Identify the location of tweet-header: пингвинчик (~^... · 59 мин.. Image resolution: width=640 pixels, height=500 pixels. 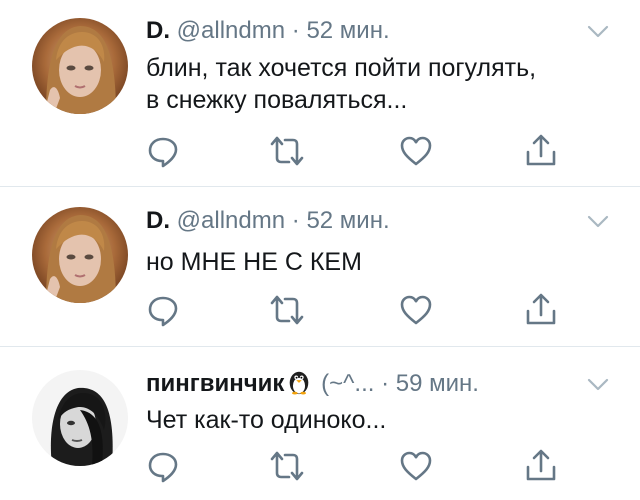
(363, 384).